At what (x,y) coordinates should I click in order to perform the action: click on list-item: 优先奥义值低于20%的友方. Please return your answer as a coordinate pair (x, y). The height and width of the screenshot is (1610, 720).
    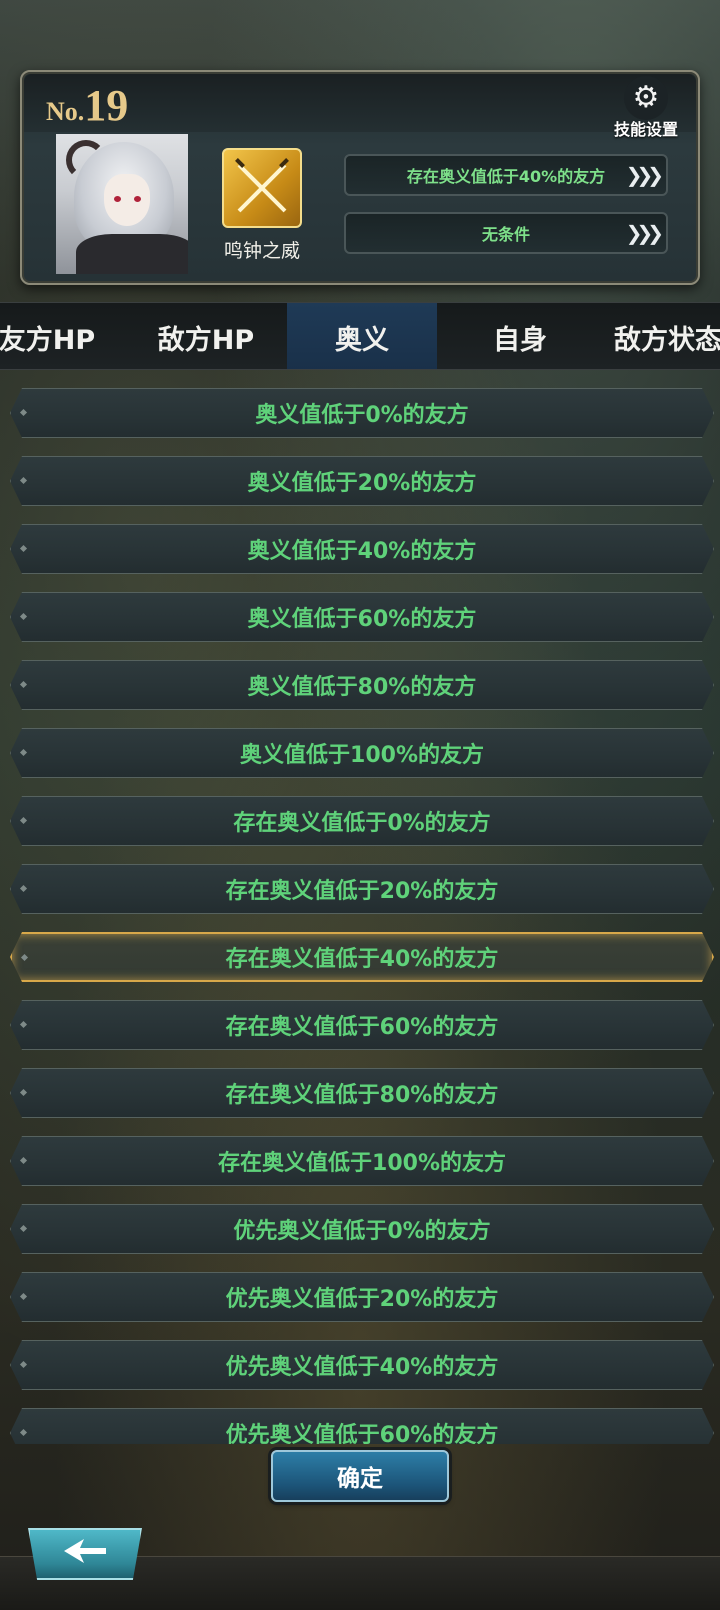
    Looking at the image, I should click on (362, 1297).